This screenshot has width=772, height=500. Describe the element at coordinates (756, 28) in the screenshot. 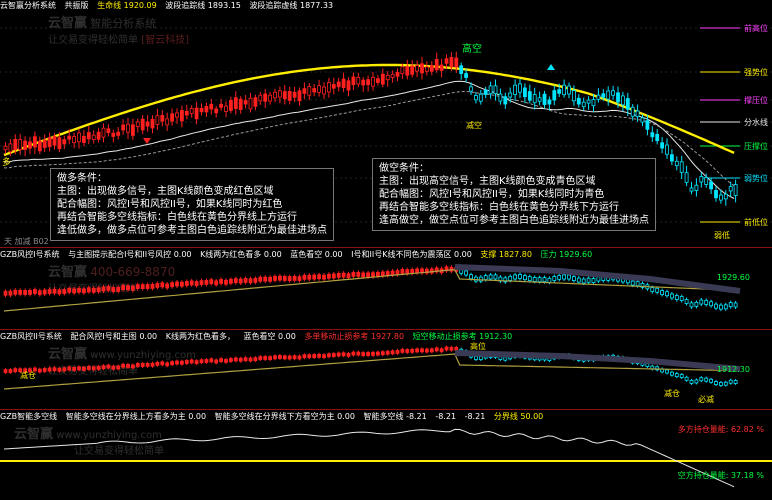

I see `level-label: 前高位` at that location.